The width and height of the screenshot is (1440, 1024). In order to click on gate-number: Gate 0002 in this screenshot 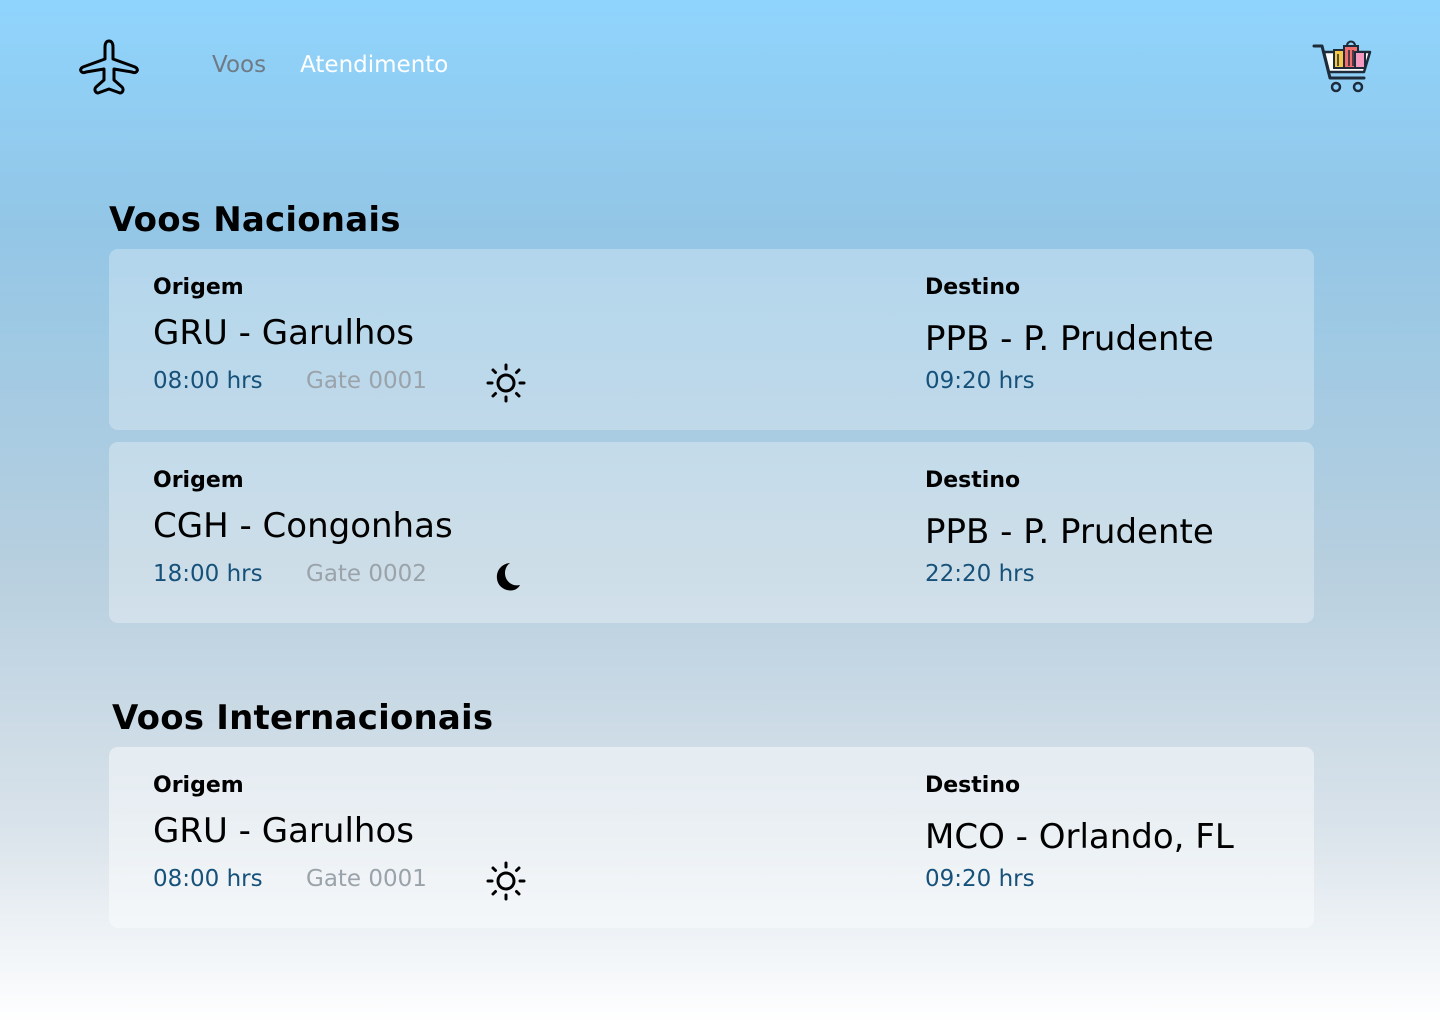, I will do `click(366, 574)`.